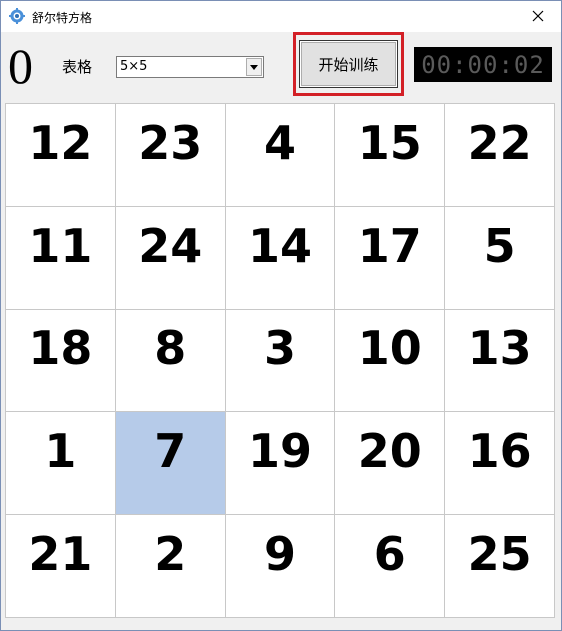  Describe the element at coordinates (281, 66) in the screenshot. I see `toolbar: 0 表格 5×5 开始训练 00:00:02` at that location.